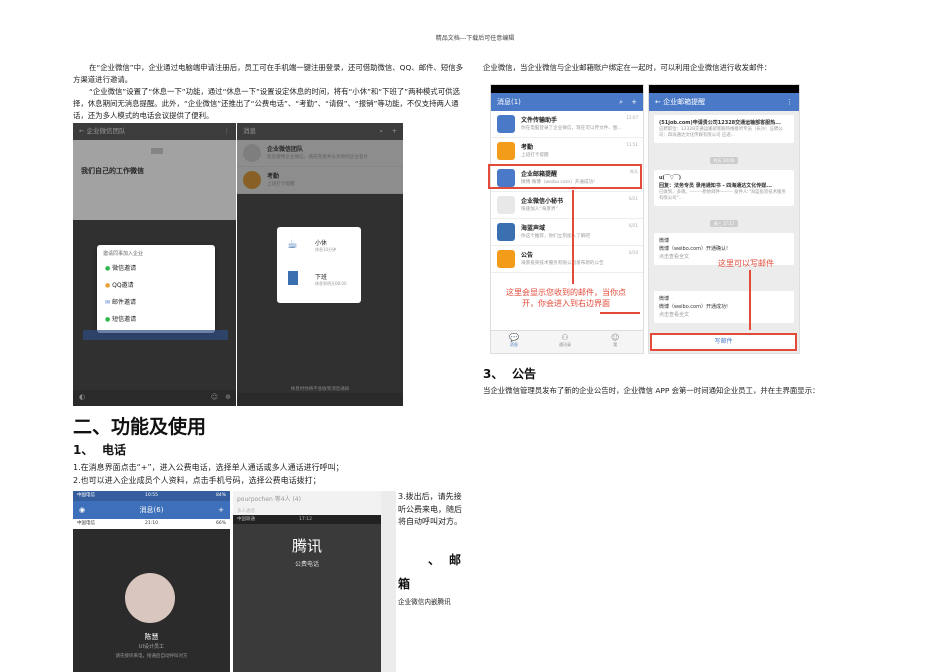 Image resolution: width=950 pixels, height=672 pixels. I want to click on shot5-title: 消息(1), so click(509, 102).